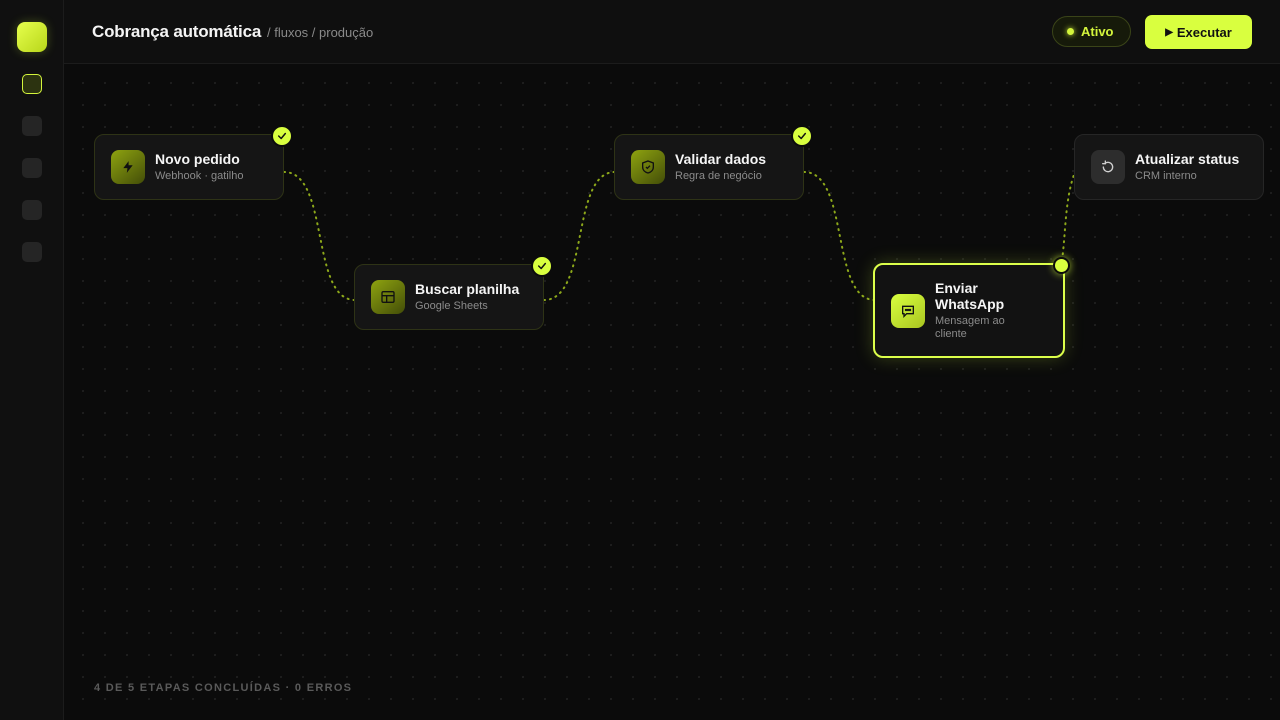  I want to click on status-label: Ativo, so click(1097, 31).